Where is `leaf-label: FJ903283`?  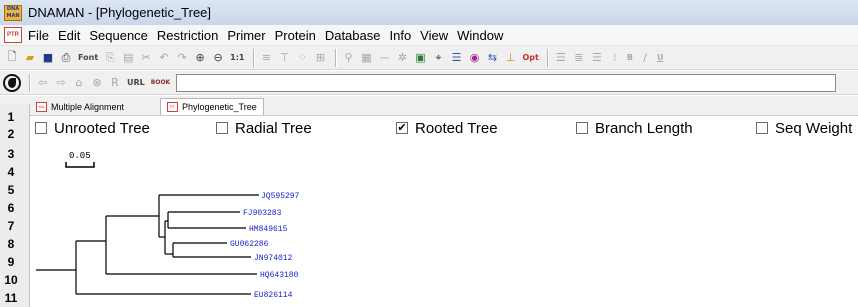
leaf-label: FJ903283 is located at coordinates (262, 213).